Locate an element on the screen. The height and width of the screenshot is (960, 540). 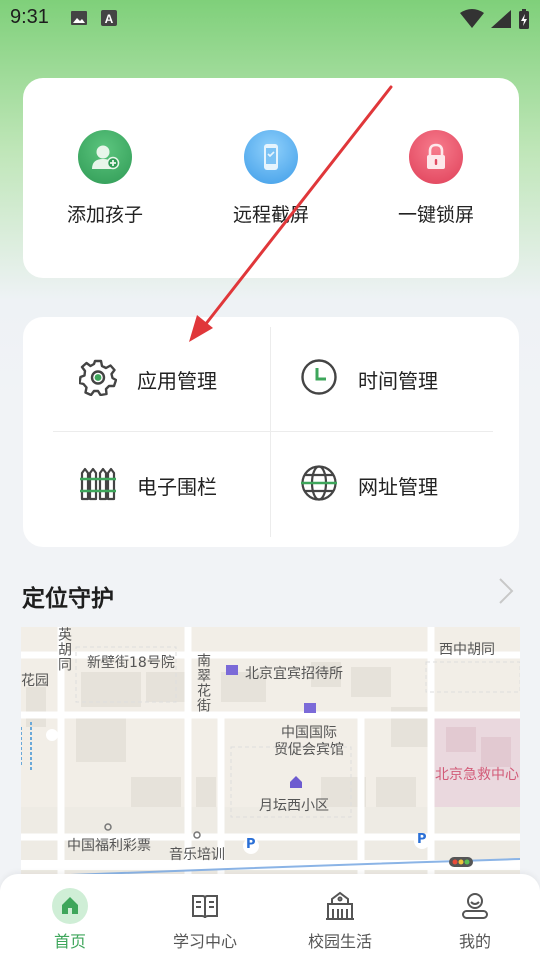
time-management-label: 时间管理 is located at coordinates (398, 380).